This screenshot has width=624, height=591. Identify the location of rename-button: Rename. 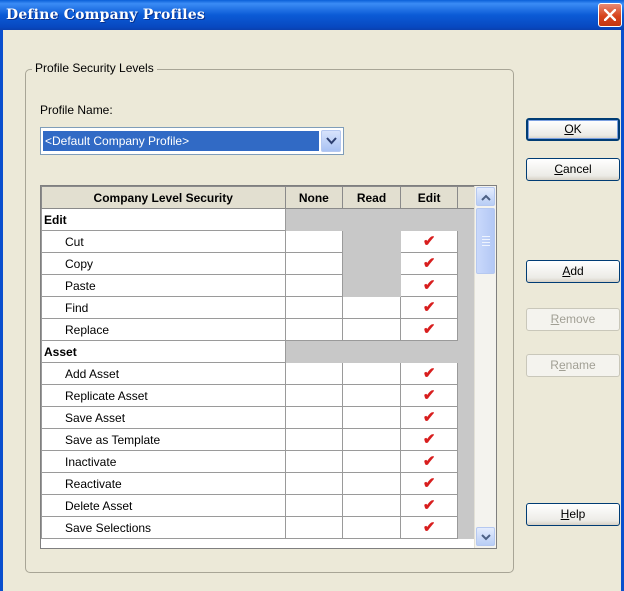
(573, 365).